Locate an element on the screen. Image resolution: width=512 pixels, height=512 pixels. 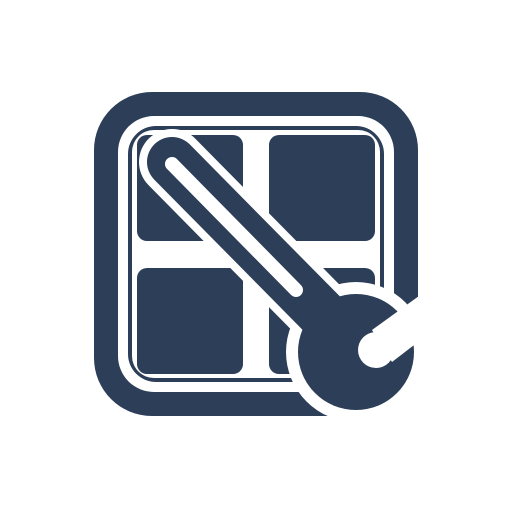
grid-tile-bottom-left is located at coordinates (190, 321).